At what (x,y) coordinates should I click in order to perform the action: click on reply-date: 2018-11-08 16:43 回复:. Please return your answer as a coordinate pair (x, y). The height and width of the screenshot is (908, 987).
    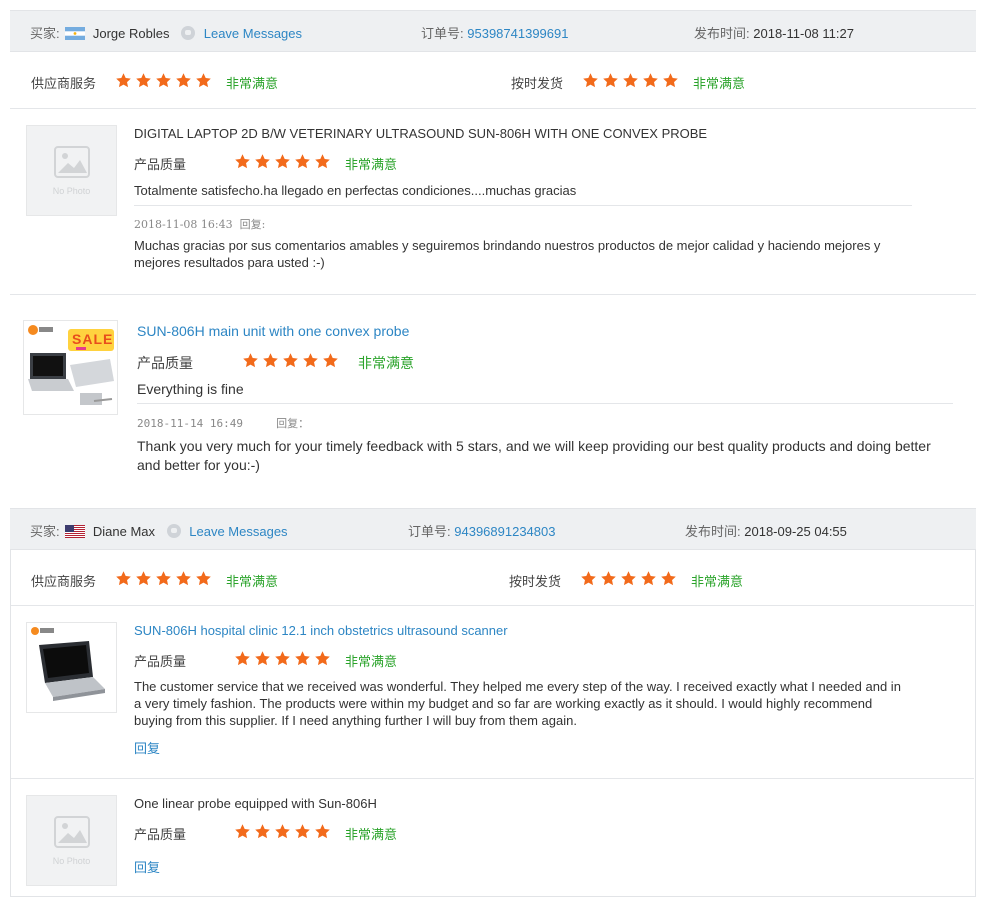
    Looking at the image, I should click on (199, 224).